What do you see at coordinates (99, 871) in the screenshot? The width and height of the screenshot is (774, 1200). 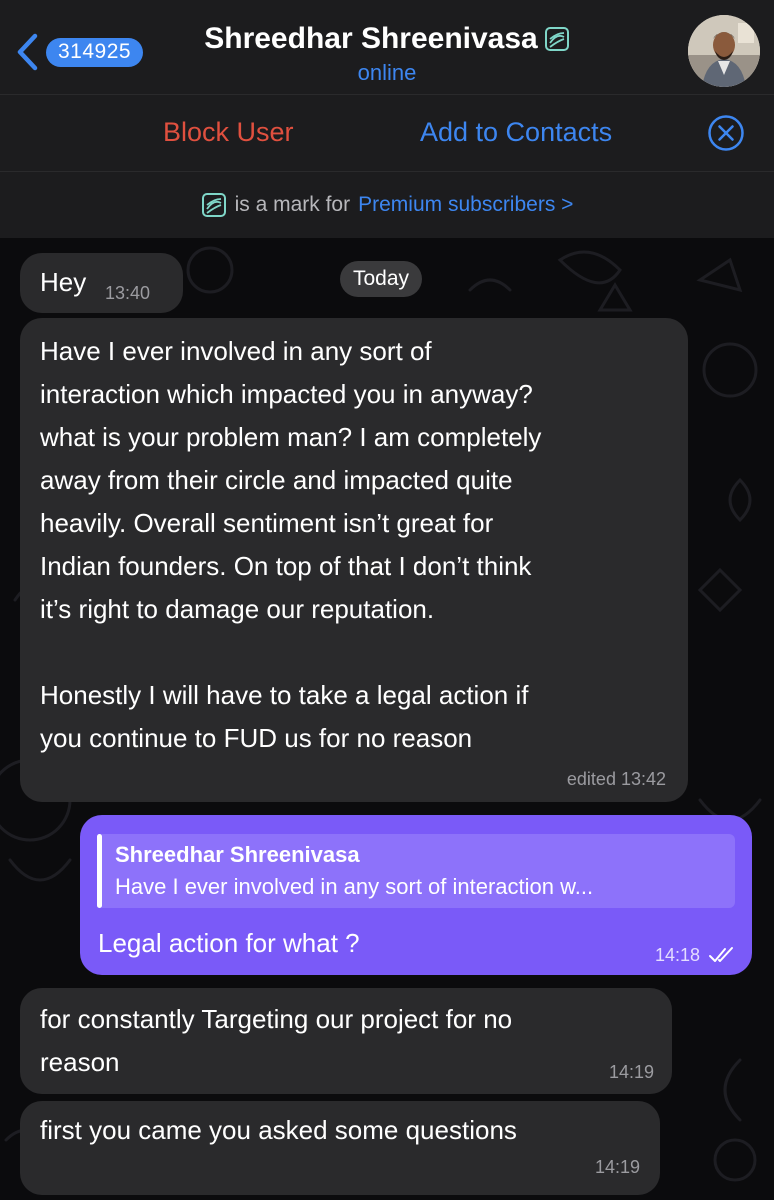 I see `reply-quote-bar` at bounding box center [99, 871].